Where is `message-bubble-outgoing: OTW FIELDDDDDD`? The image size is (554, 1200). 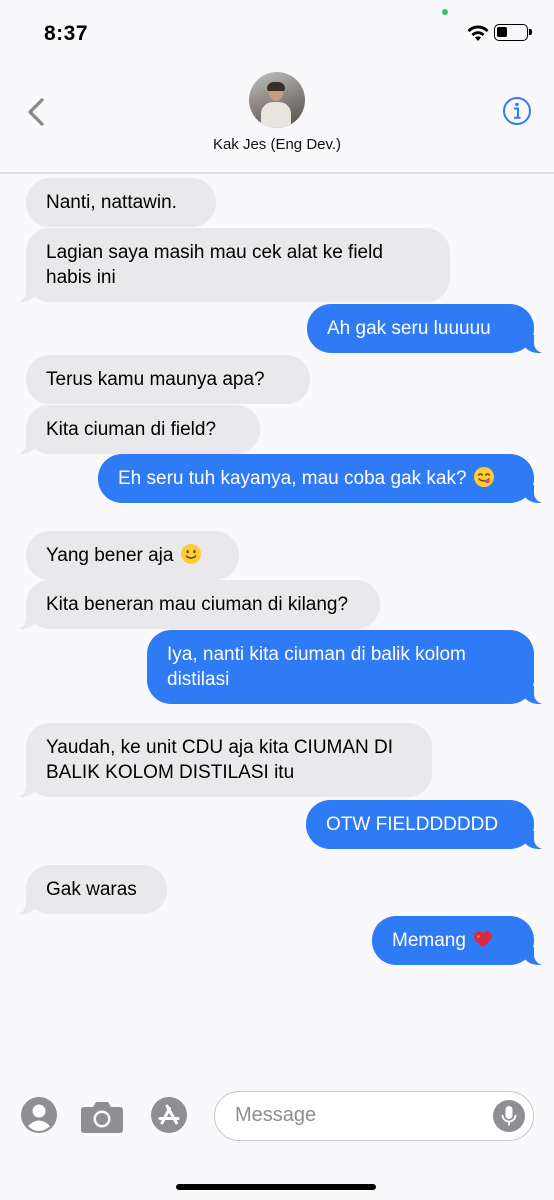 message-bubble-outgoing: OTW FIELDDDDDD is located at coordinates (427, 824).